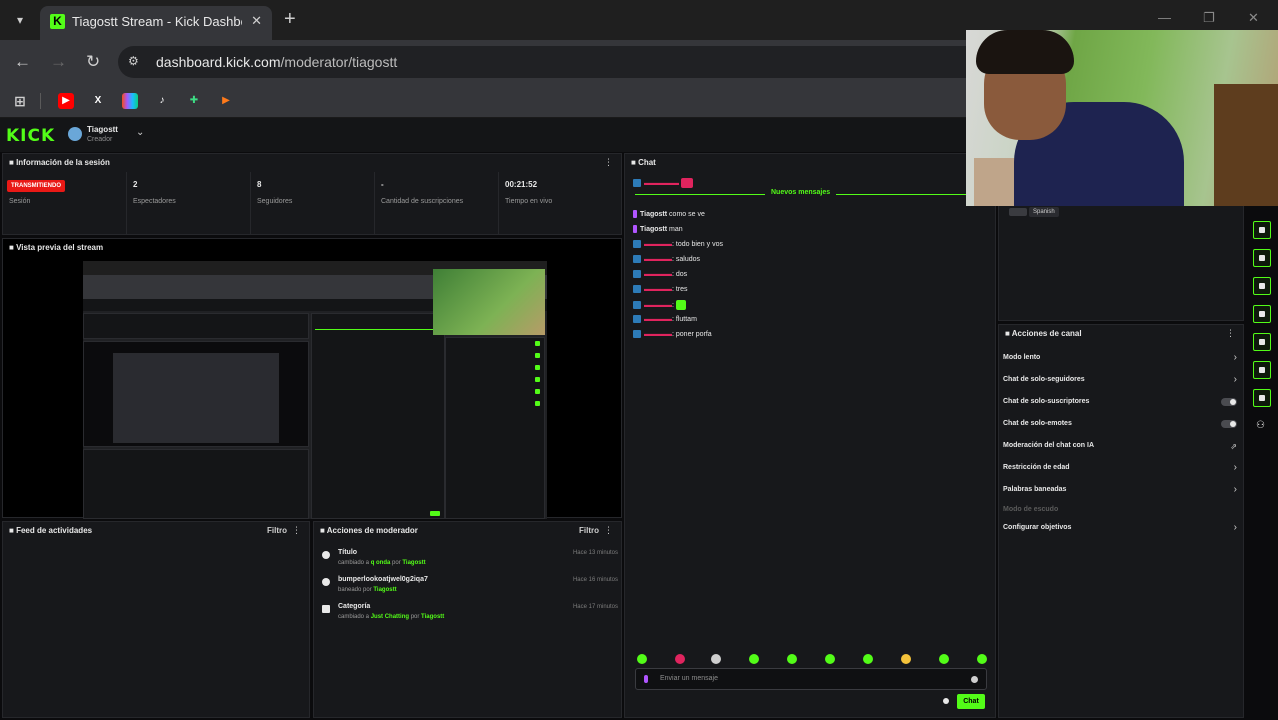 Image resolution: width=1278 pixels, height=720 pixels. I want to click on tab-search-chevron-icon: ▾, so click(20, 20).